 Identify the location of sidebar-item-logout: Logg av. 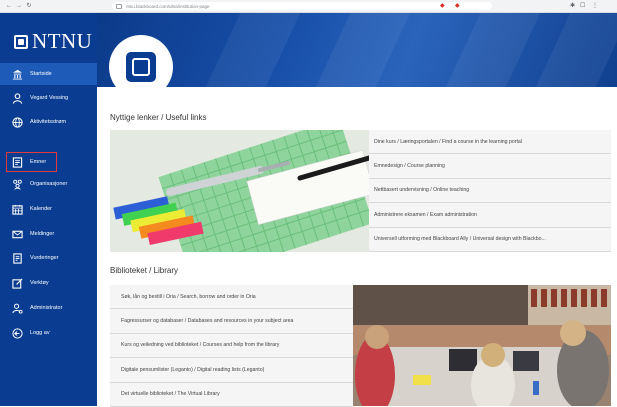
(48, 333).